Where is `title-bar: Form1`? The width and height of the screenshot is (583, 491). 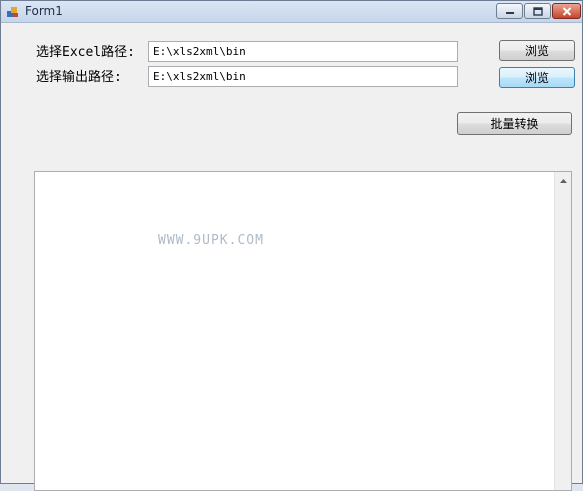 title-bar: Form1 is located at coordinates (291, 12).